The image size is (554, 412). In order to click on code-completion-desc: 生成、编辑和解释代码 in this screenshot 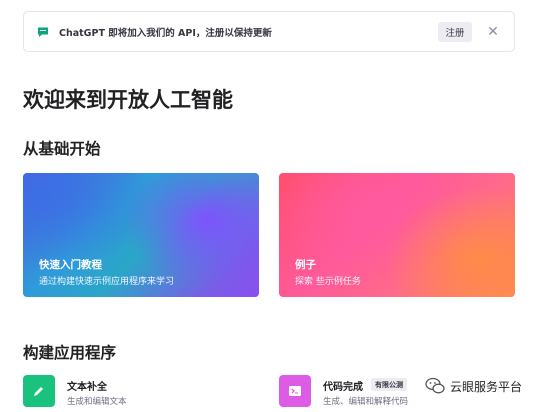, I will do `click(366, 402)`.